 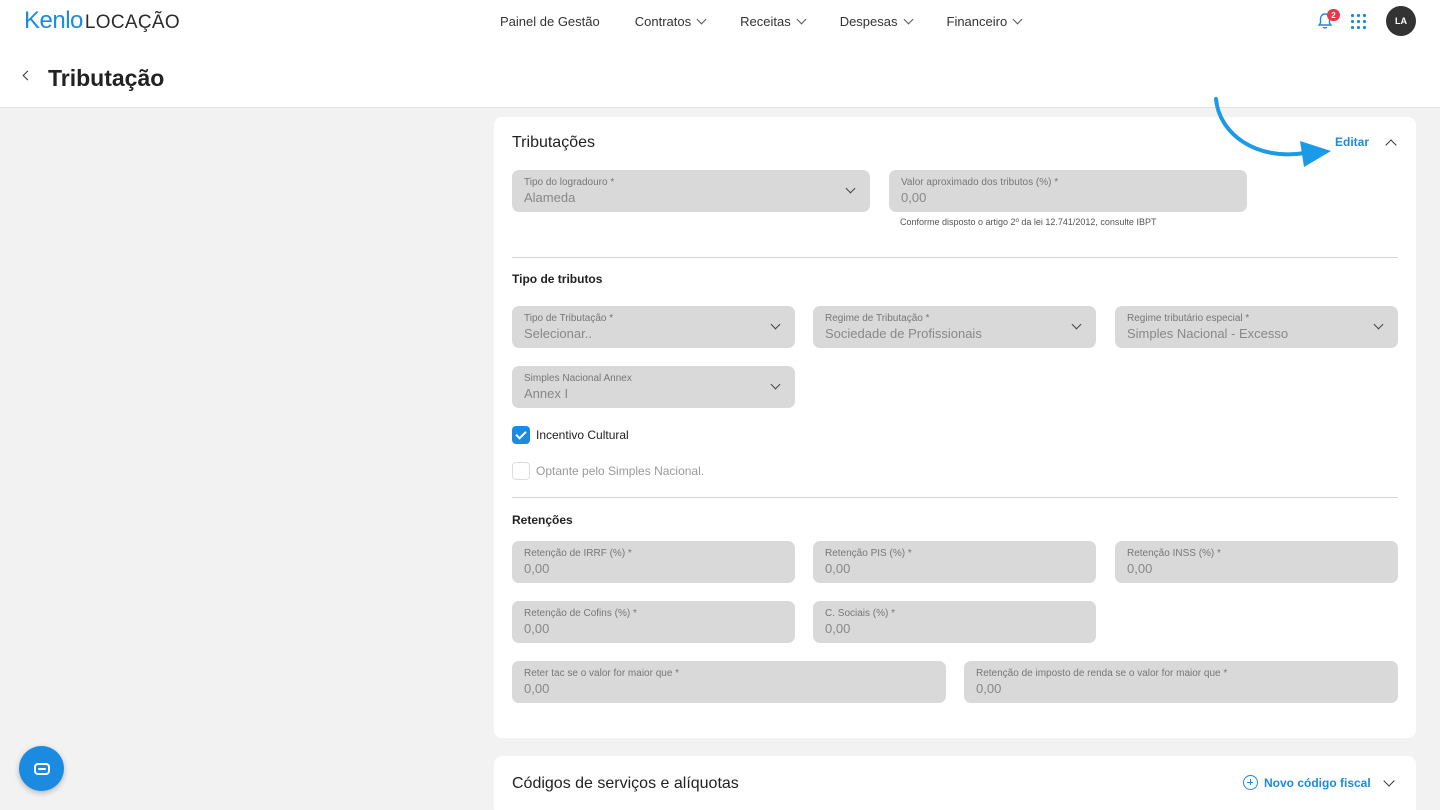 I want to click on user-avatar: LA, so click(x=1401, y=21).